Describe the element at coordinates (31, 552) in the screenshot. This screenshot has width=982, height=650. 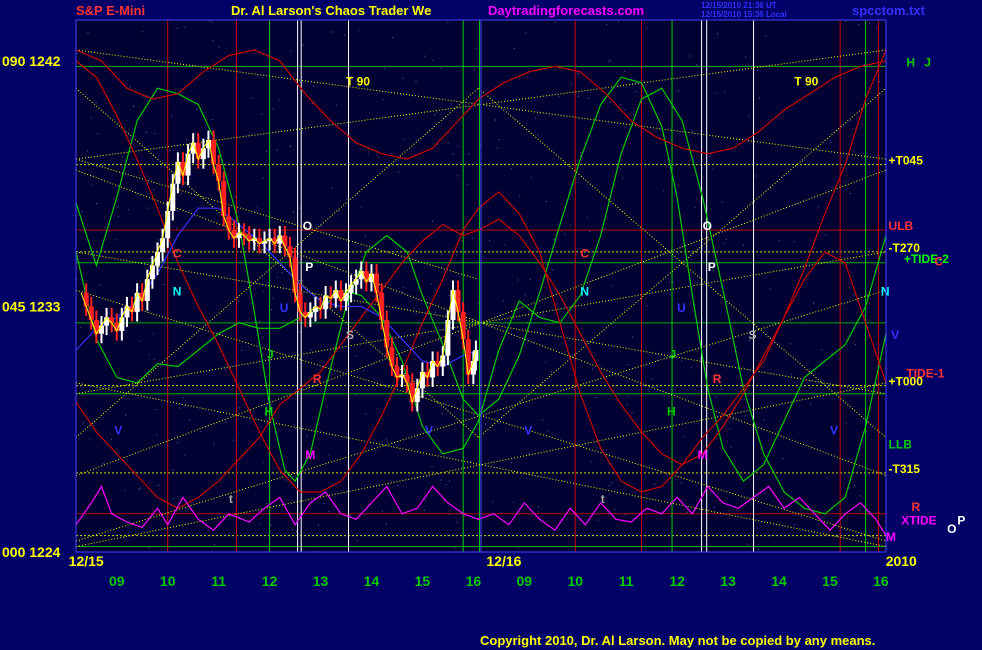
I see `y-axis-label: 000 1224` at that location.